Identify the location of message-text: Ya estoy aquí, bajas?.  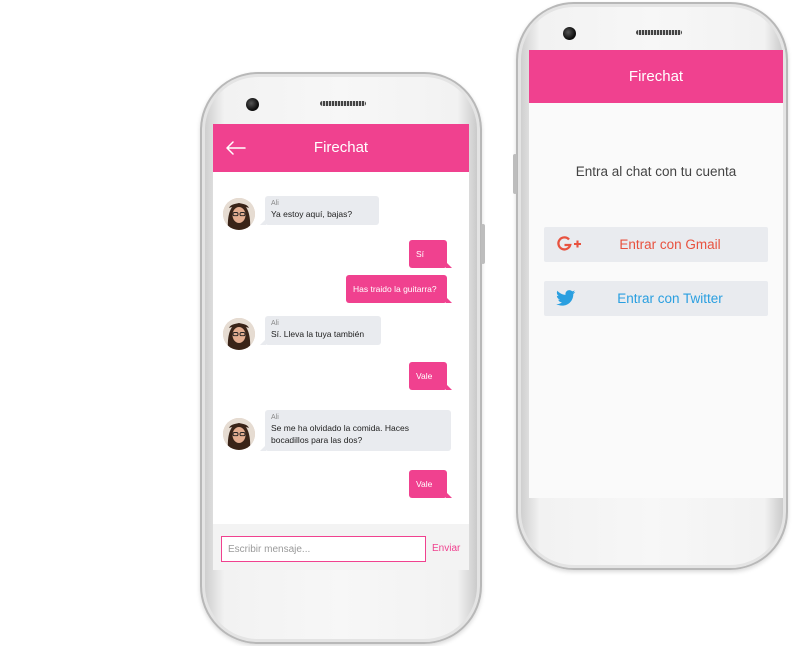
(312, 214).